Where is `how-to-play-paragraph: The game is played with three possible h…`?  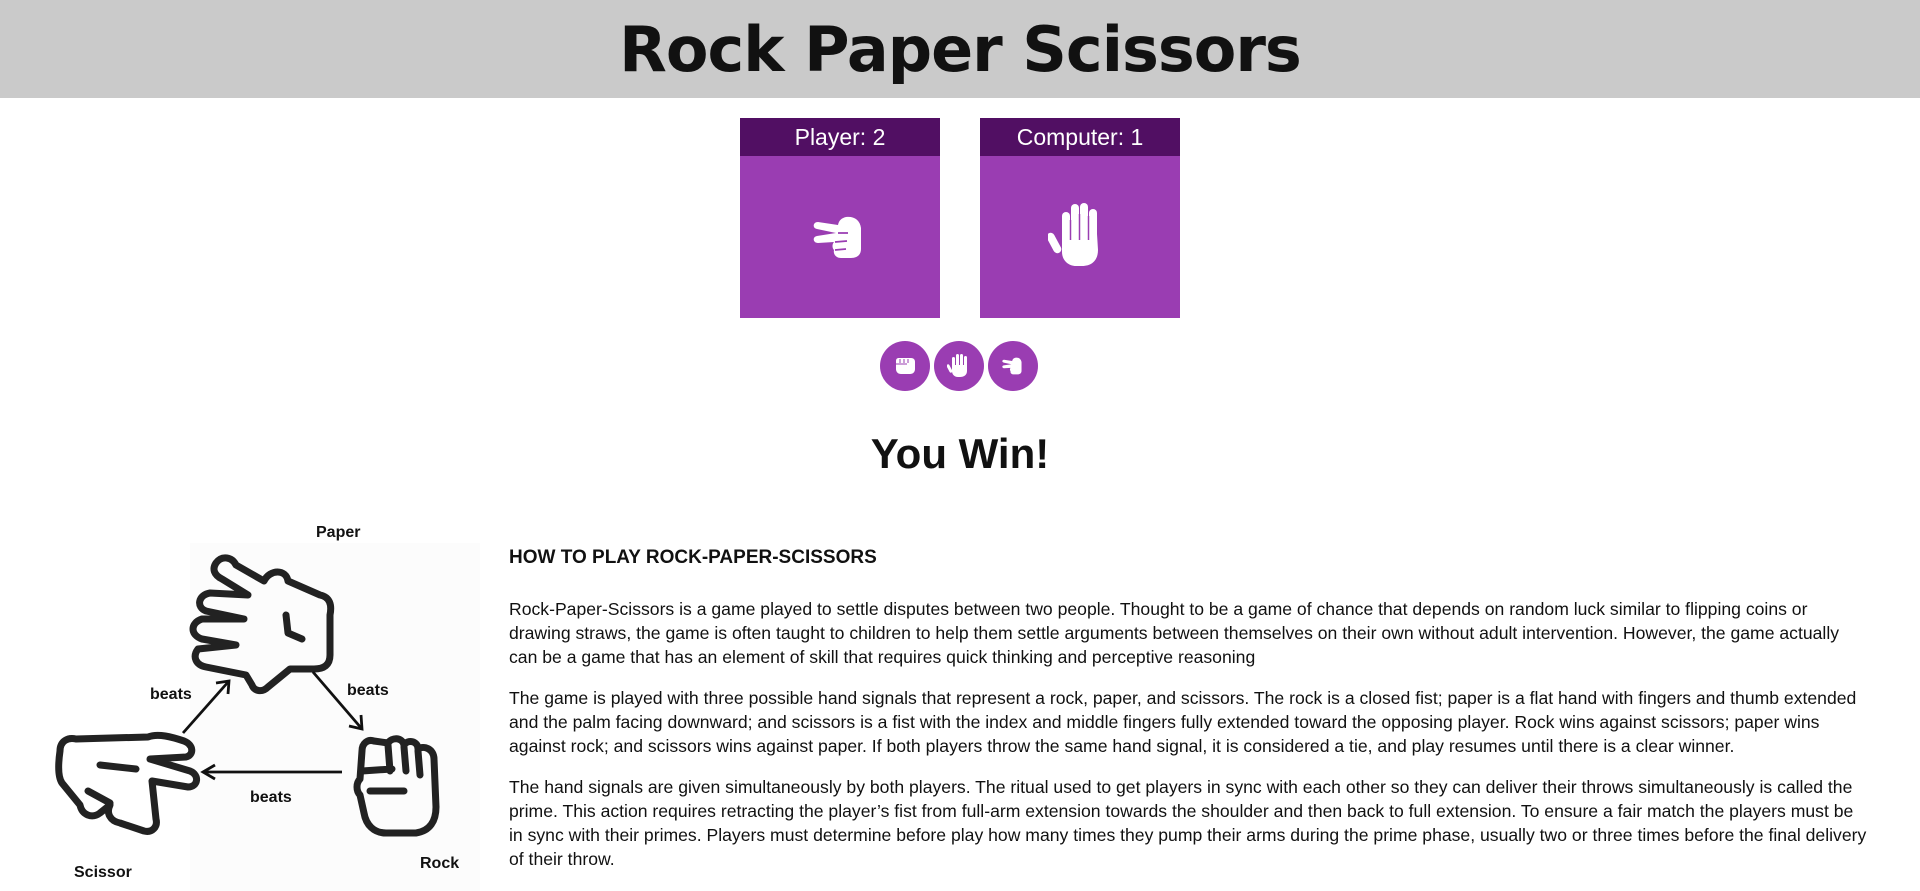
how-to-play-paragraph: The game is played with three possible h… is located at coordinates (1183, 722).